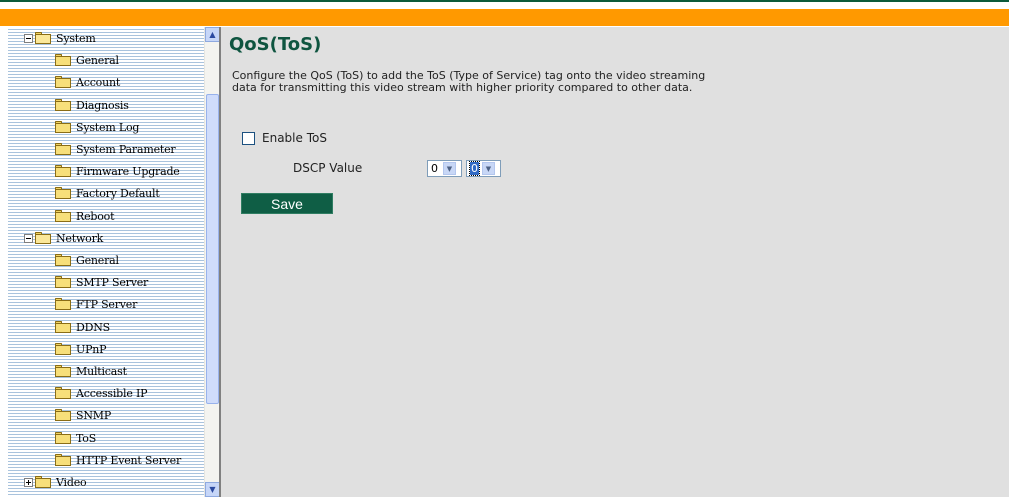 This screenshot has width=1009, height=497. I want to click on sidebar-item-factory-default: Factory Default, so click(107, 193).